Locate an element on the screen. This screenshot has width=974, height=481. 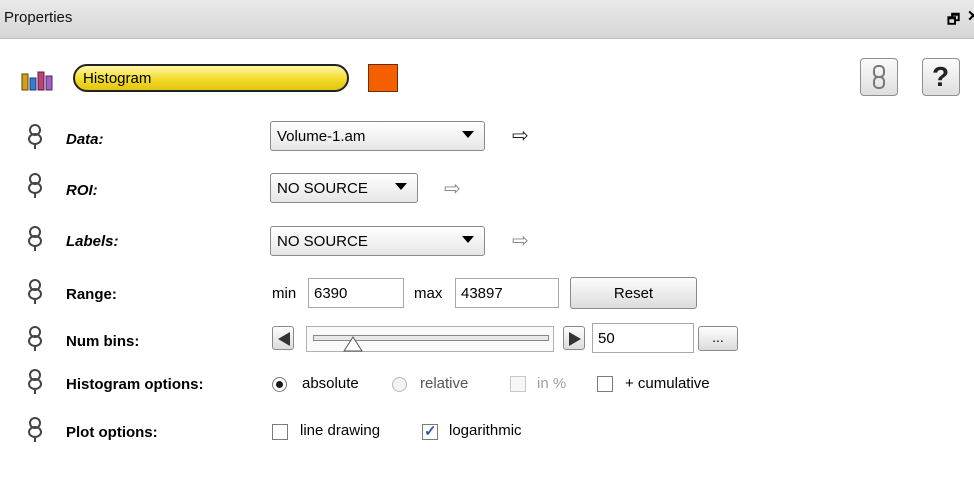
labels-port-value: NO SOURCE is located at coordinates (322, 241).